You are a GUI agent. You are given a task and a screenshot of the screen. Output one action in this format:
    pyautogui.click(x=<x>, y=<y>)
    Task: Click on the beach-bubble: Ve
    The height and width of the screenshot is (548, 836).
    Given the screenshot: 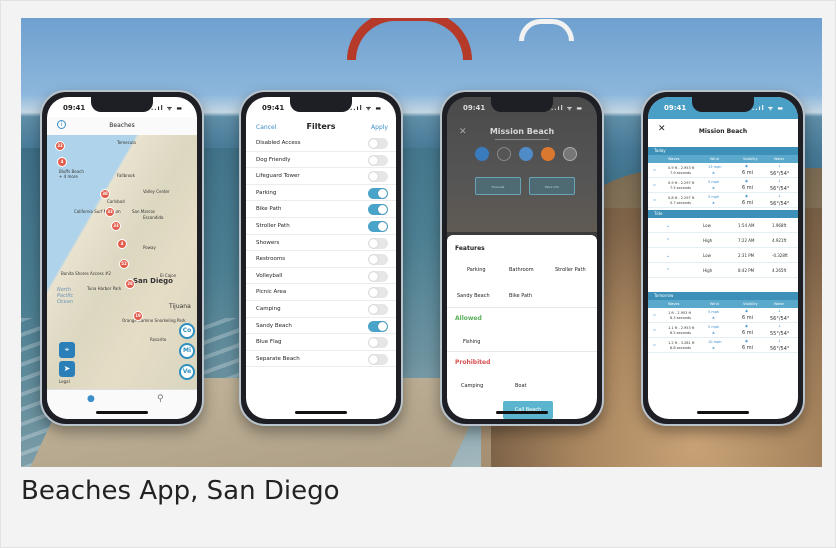 What is the action you would take?
    pyautogui.click(x=187, y=372)
    